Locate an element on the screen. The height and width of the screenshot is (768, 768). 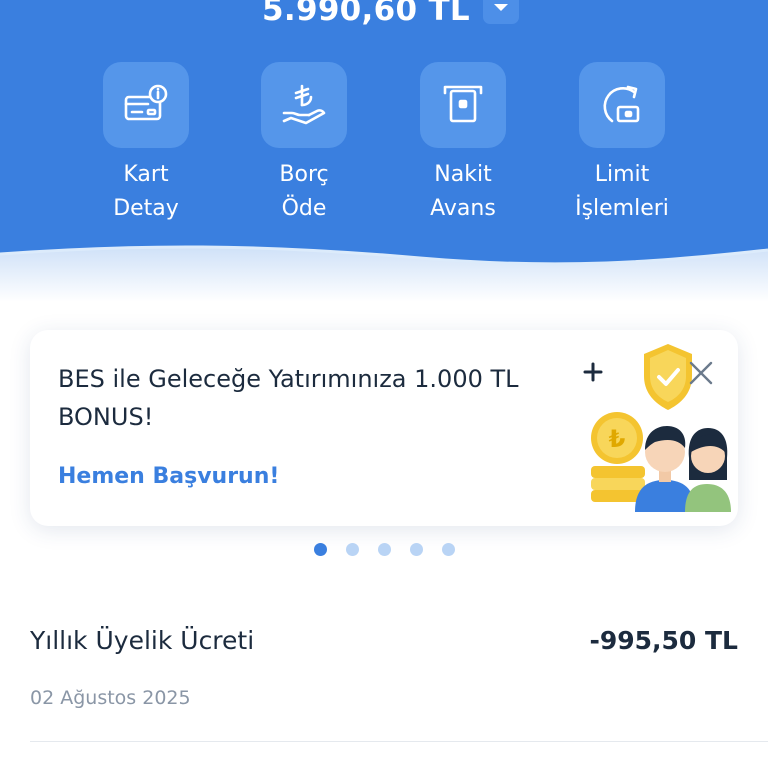
action-label-line1: Borç is located at coordinates (304, 174).